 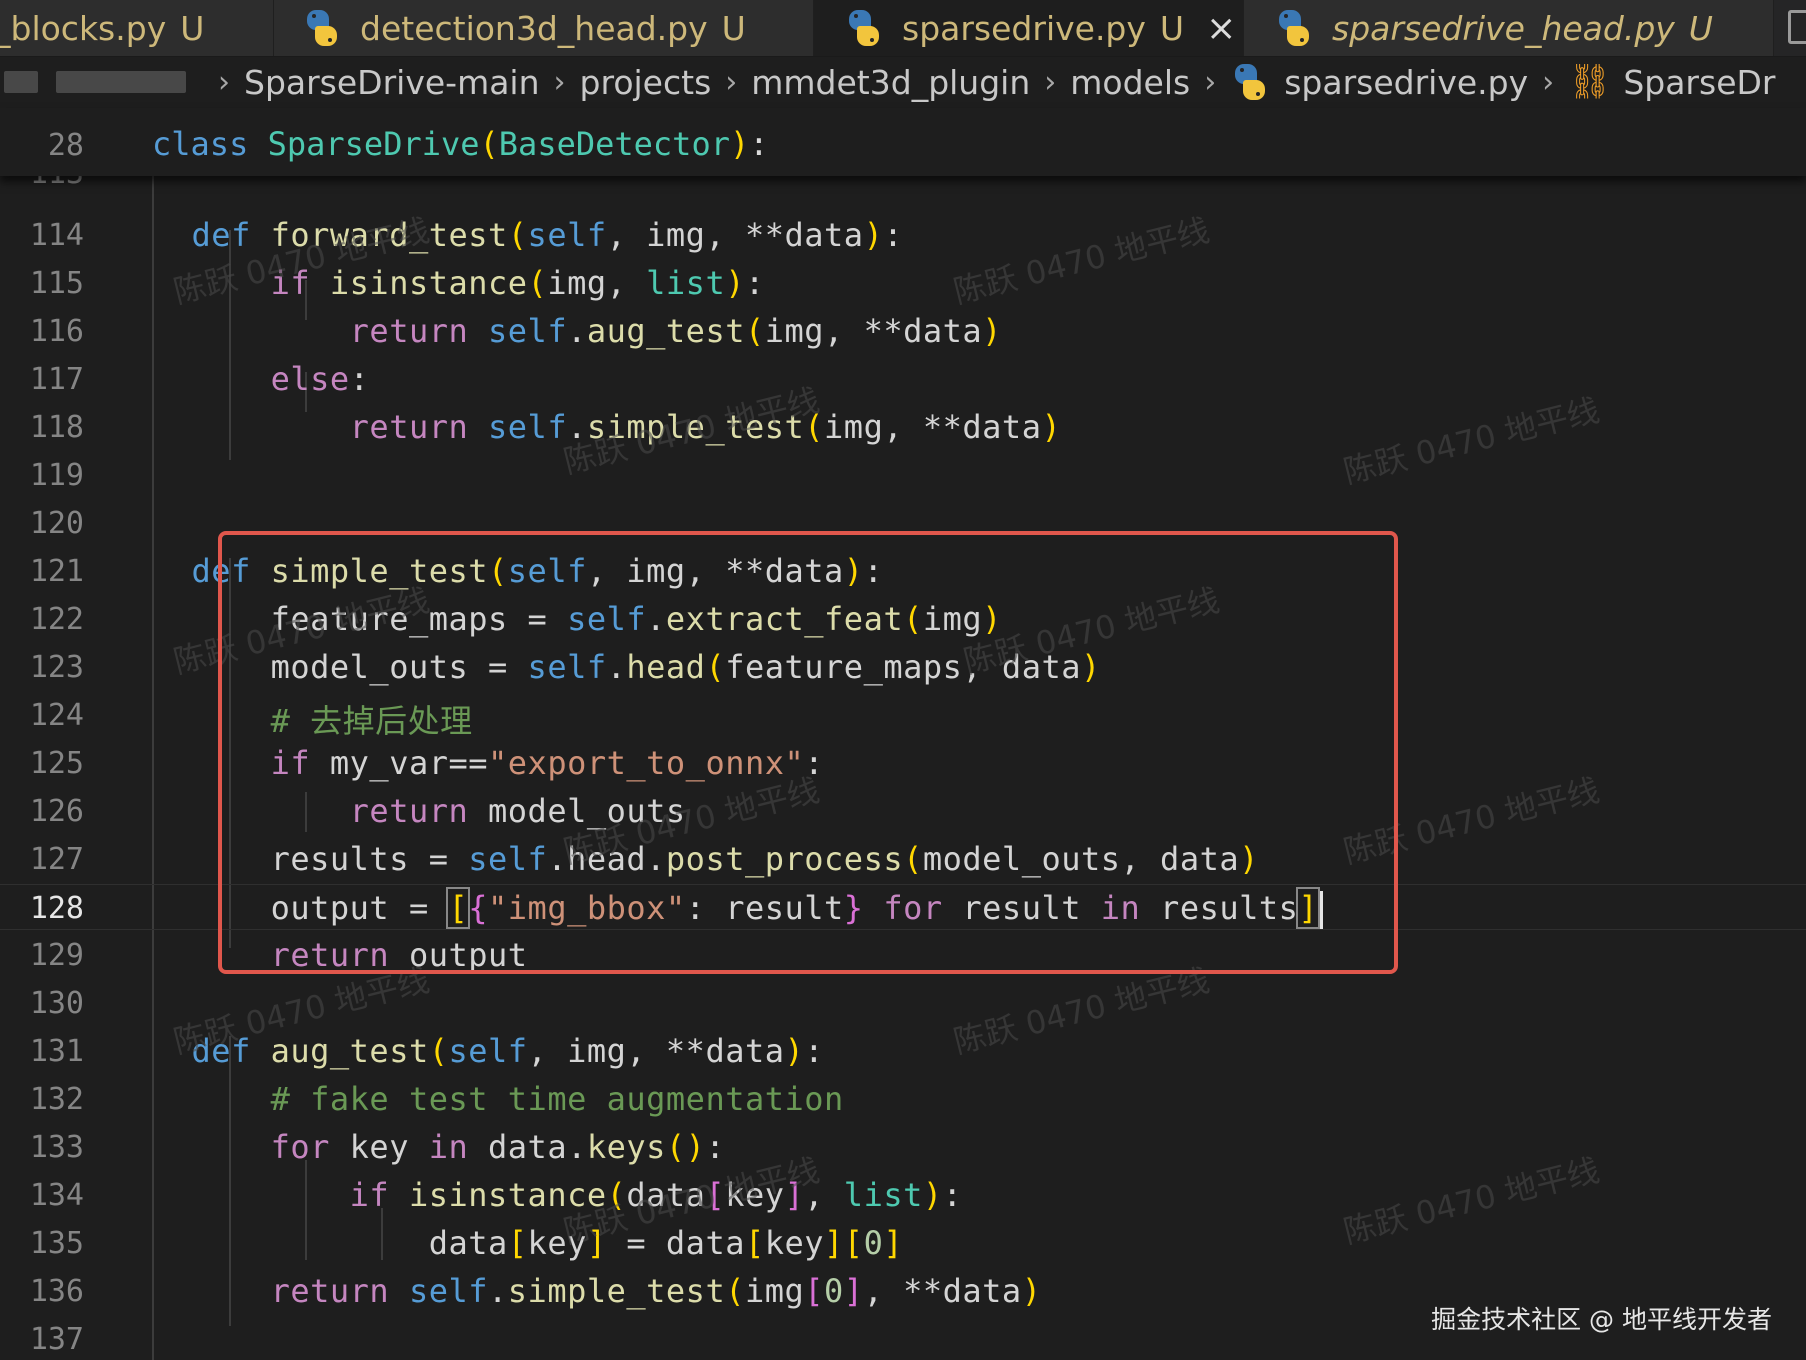 I want to click on sticky-scroll-class-line: 28 class SparseDrive(BaseDetector):, so click(x=903, y=142).